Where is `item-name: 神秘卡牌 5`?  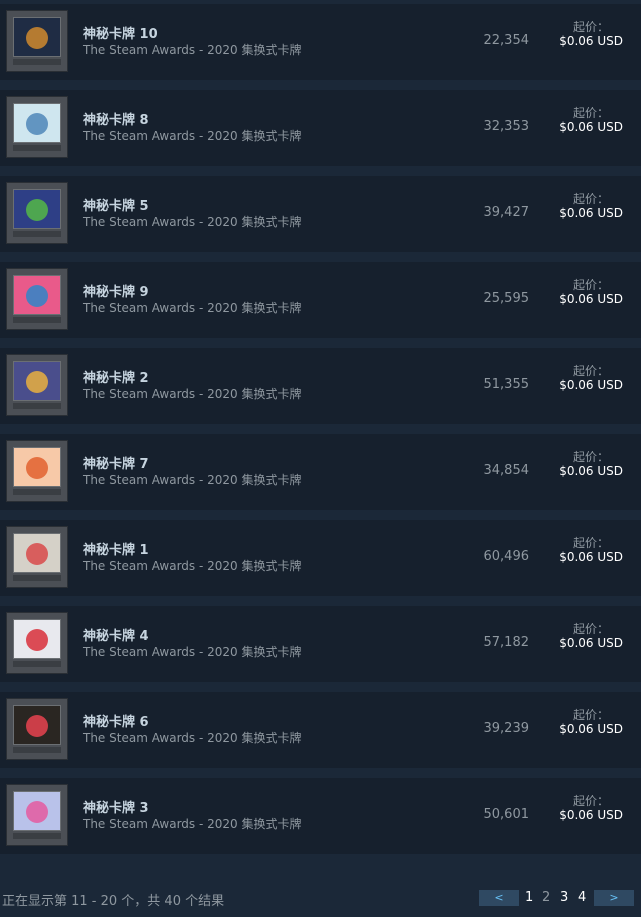 item-name: 神秘卡牌 5 is located at coordinates (116, 204).